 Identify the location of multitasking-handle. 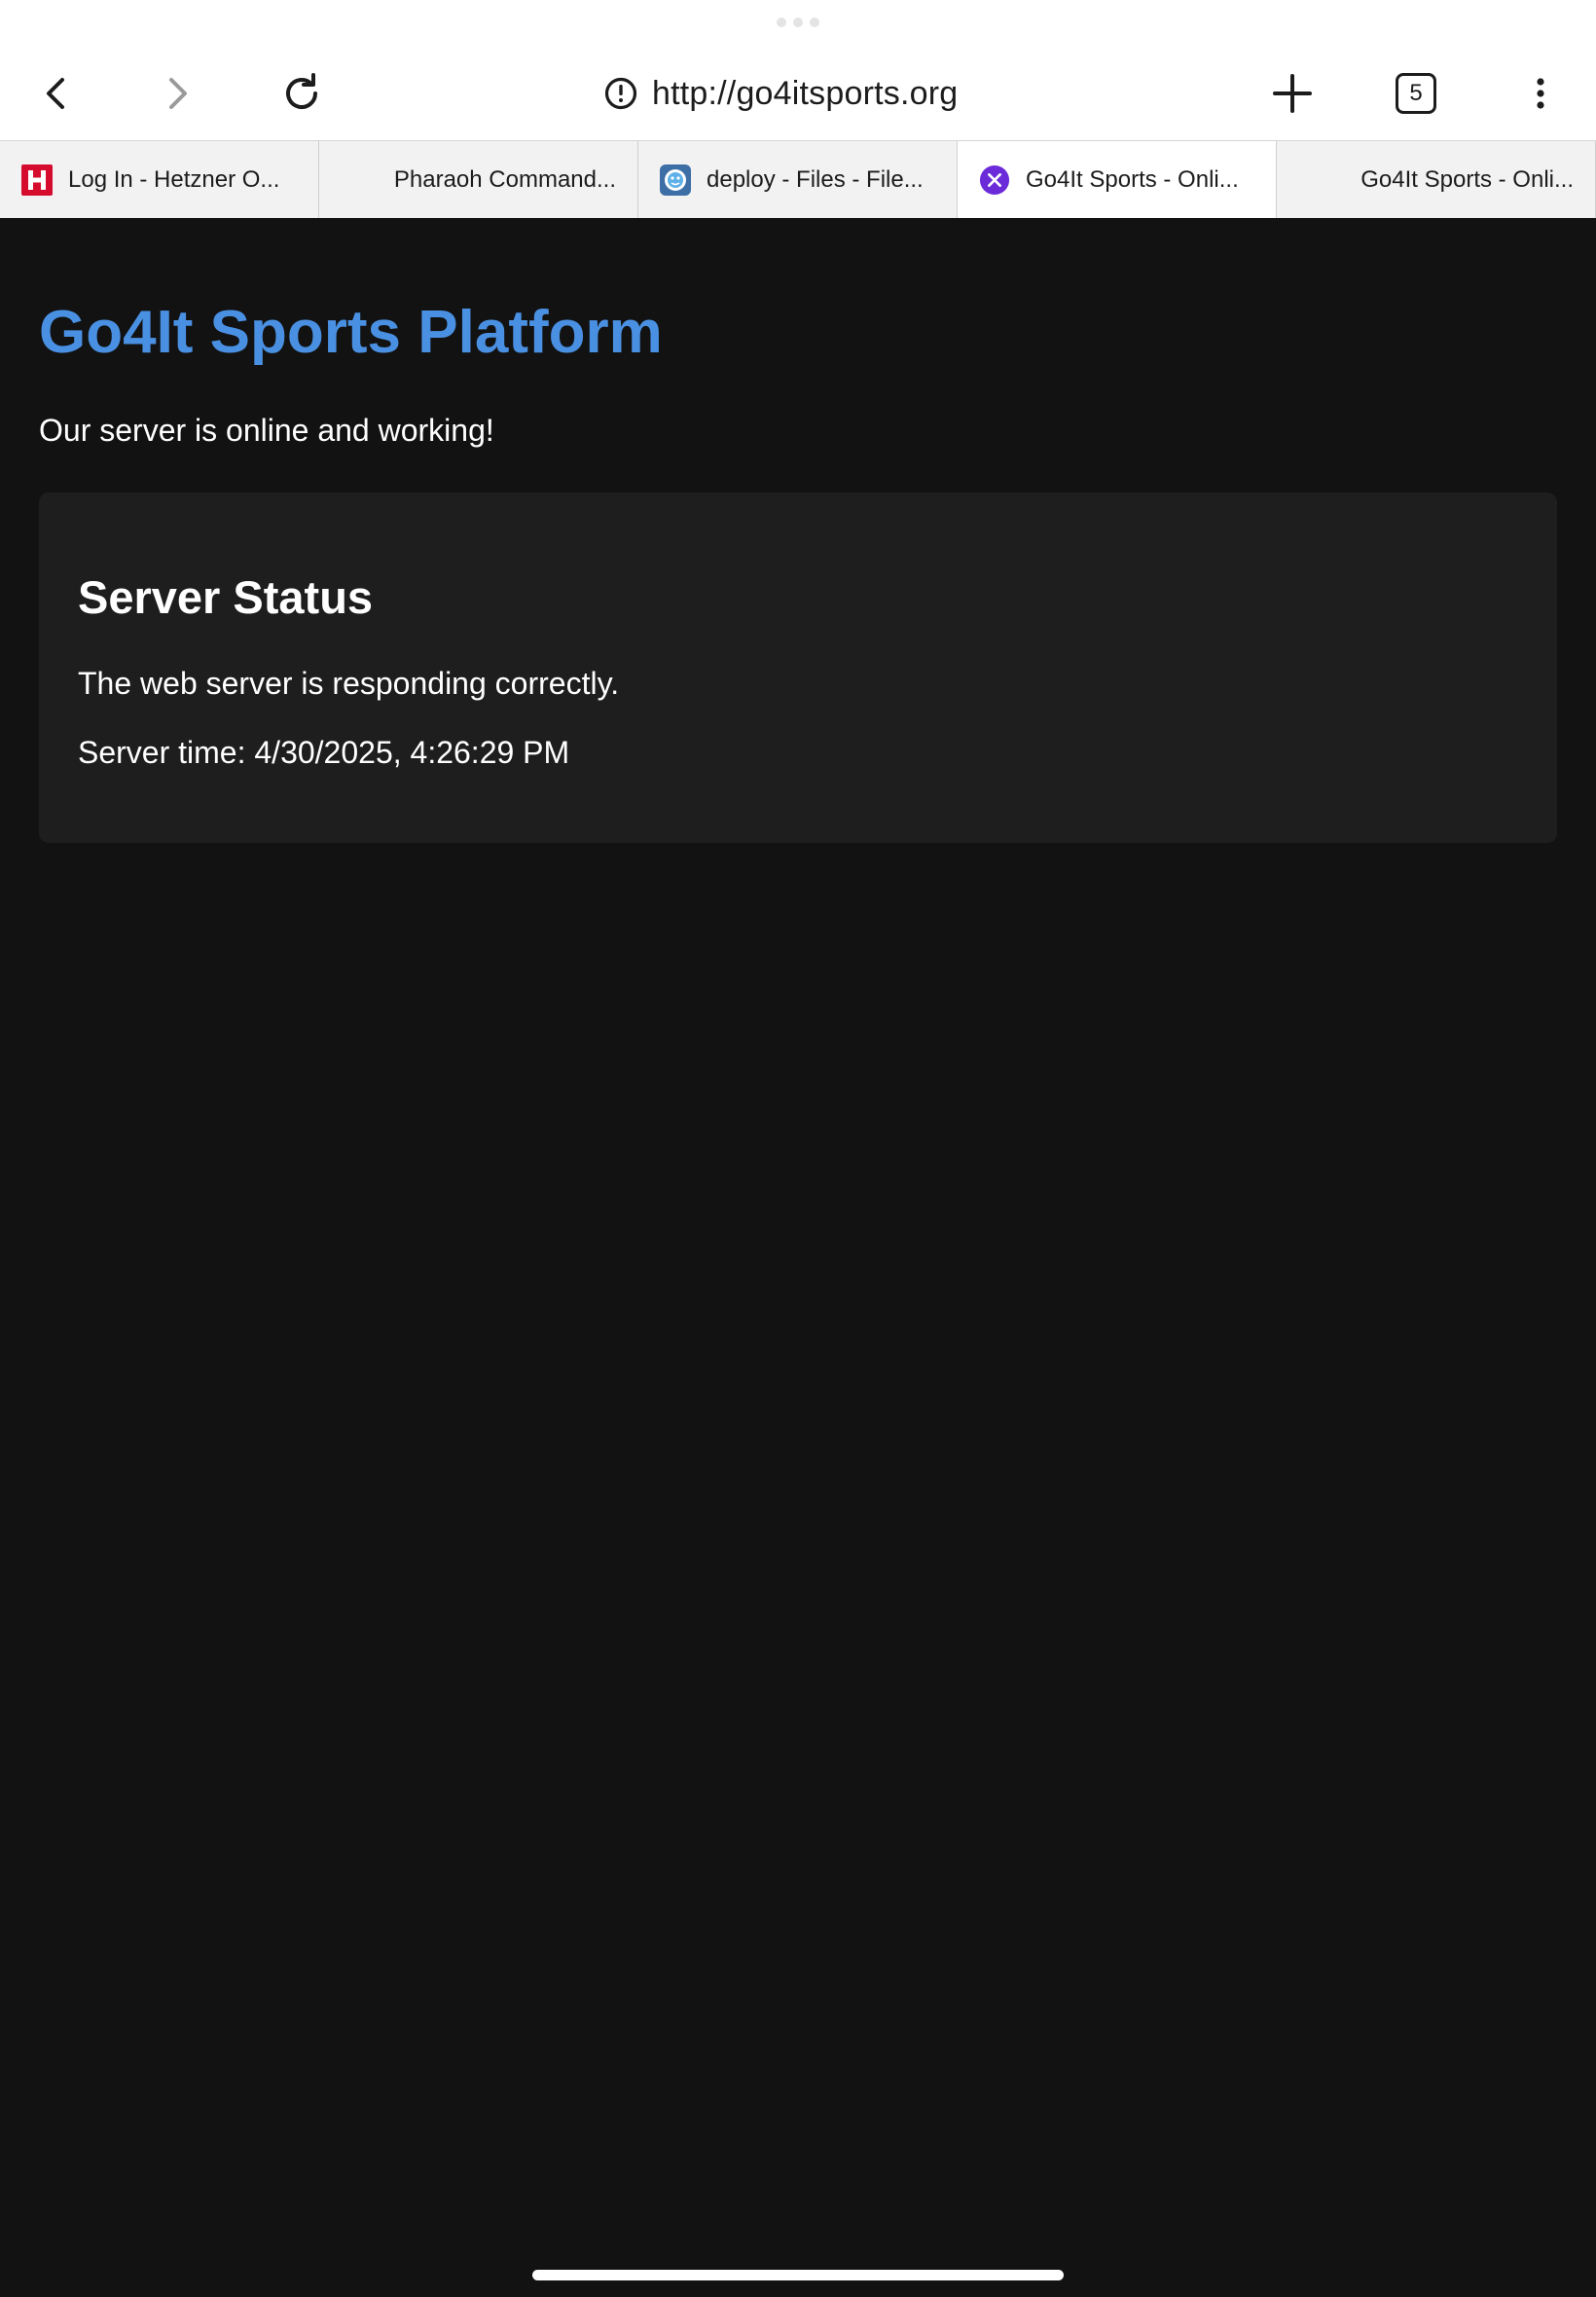
(798, 22).